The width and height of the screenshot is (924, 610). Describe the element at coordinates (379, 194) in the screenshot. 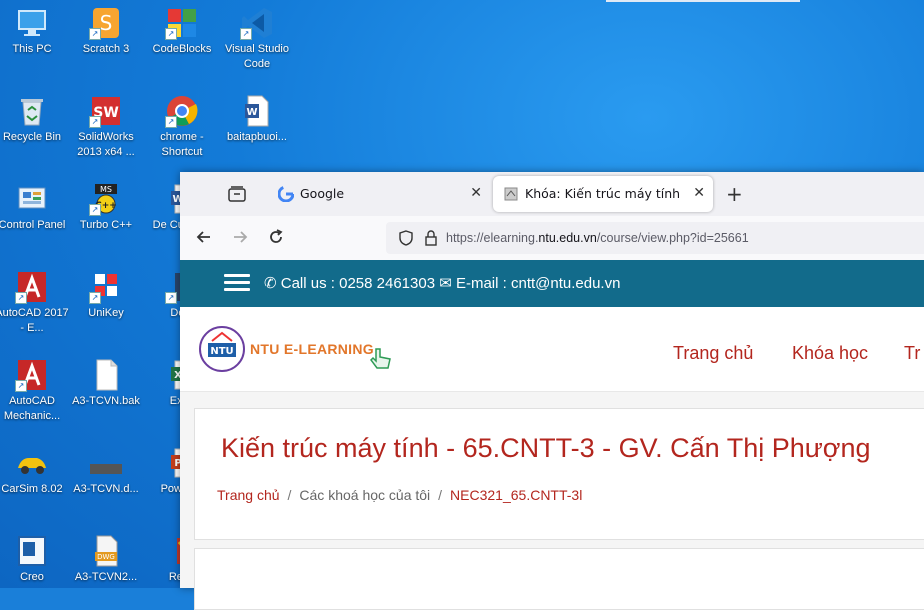

I see `tab-google: Google ✕` at that location.